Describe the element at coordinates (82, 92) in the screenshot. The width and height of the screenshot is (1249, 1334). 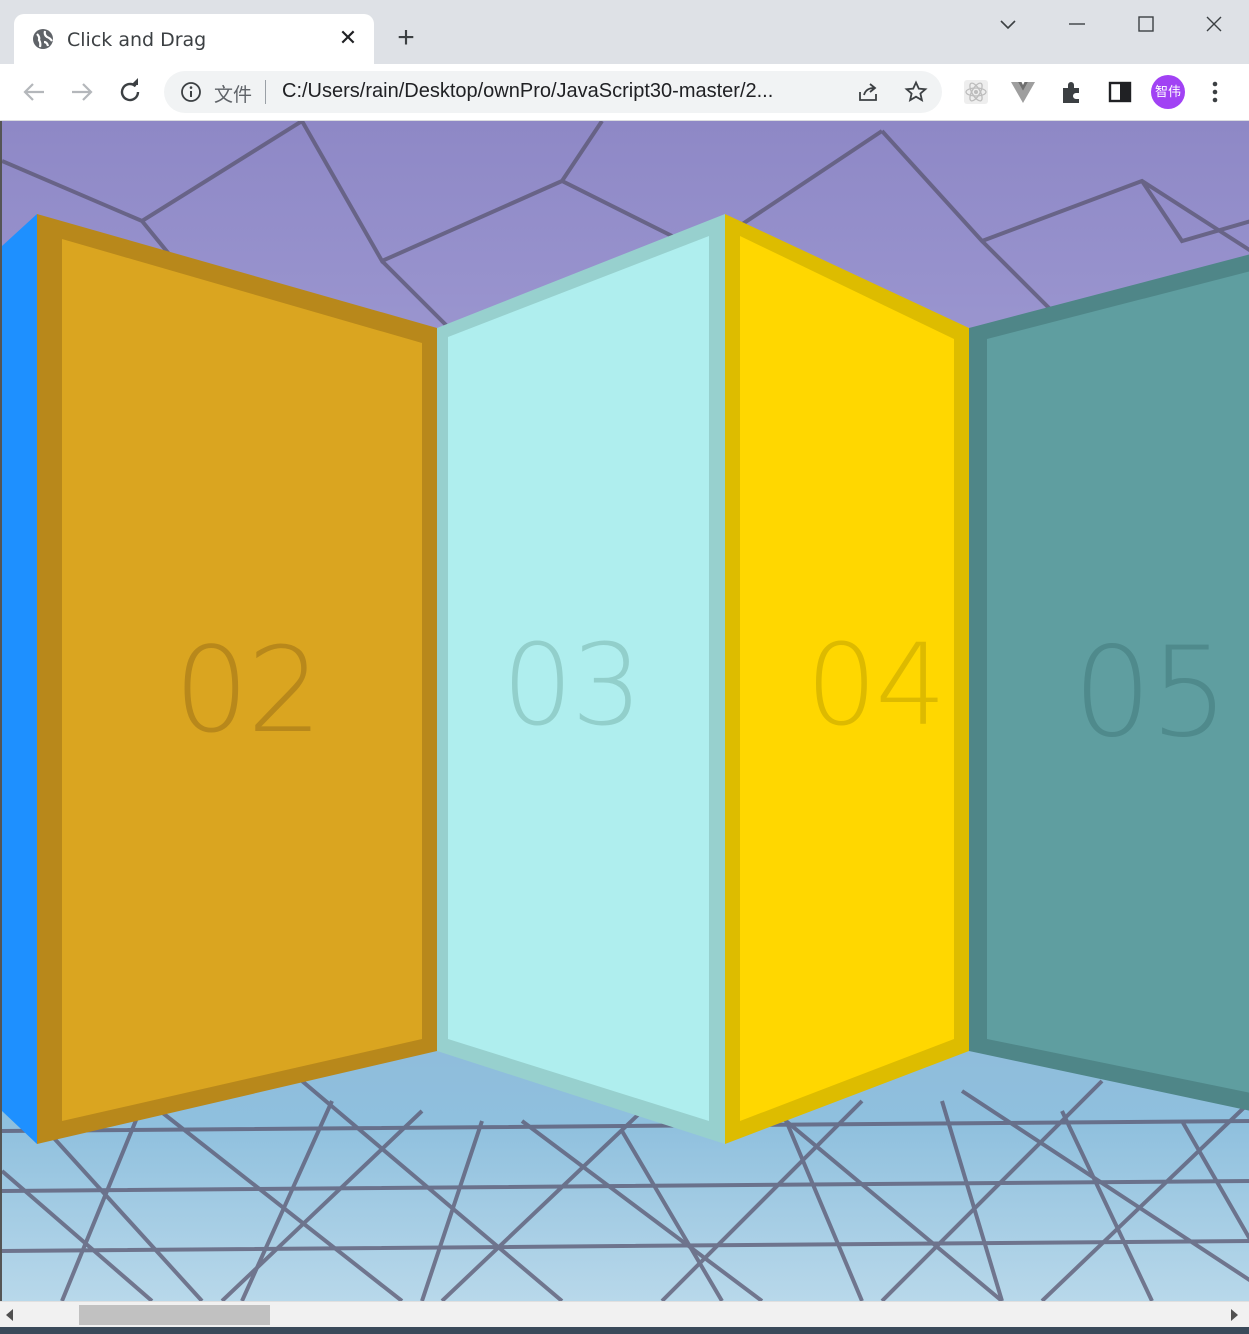
I see `forward-arrow-icon` at that location.